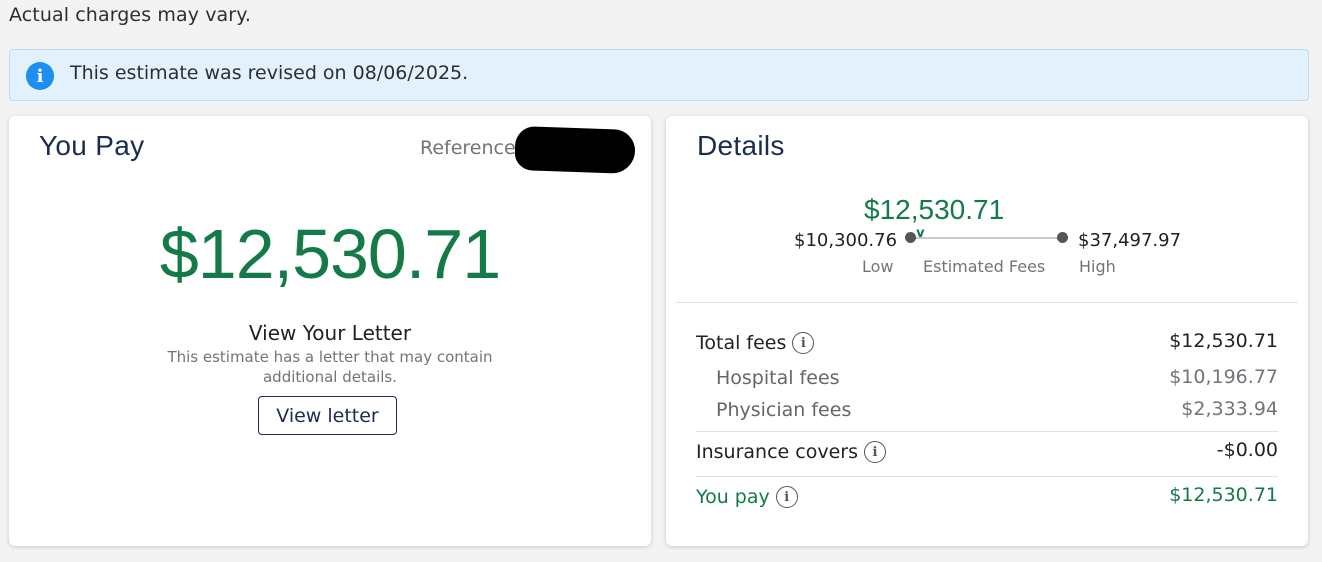  What do you see at coordinates (910, 237) in the screenshot?
I see `range-low-dot` at bounding box center [910, 237].